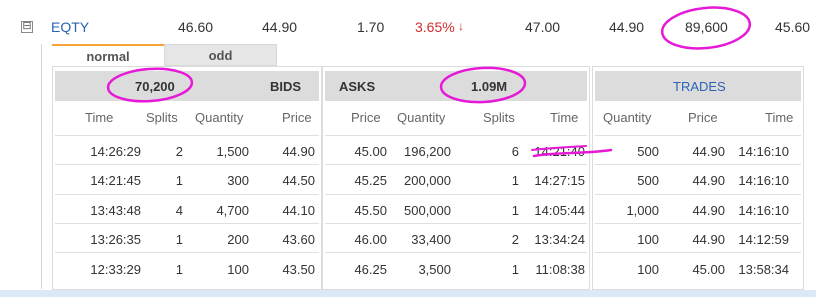 Image resolution: width=816 pixels, height=297 pixels. I want to click on ask-quantity: 500,000, so click(427, 210).